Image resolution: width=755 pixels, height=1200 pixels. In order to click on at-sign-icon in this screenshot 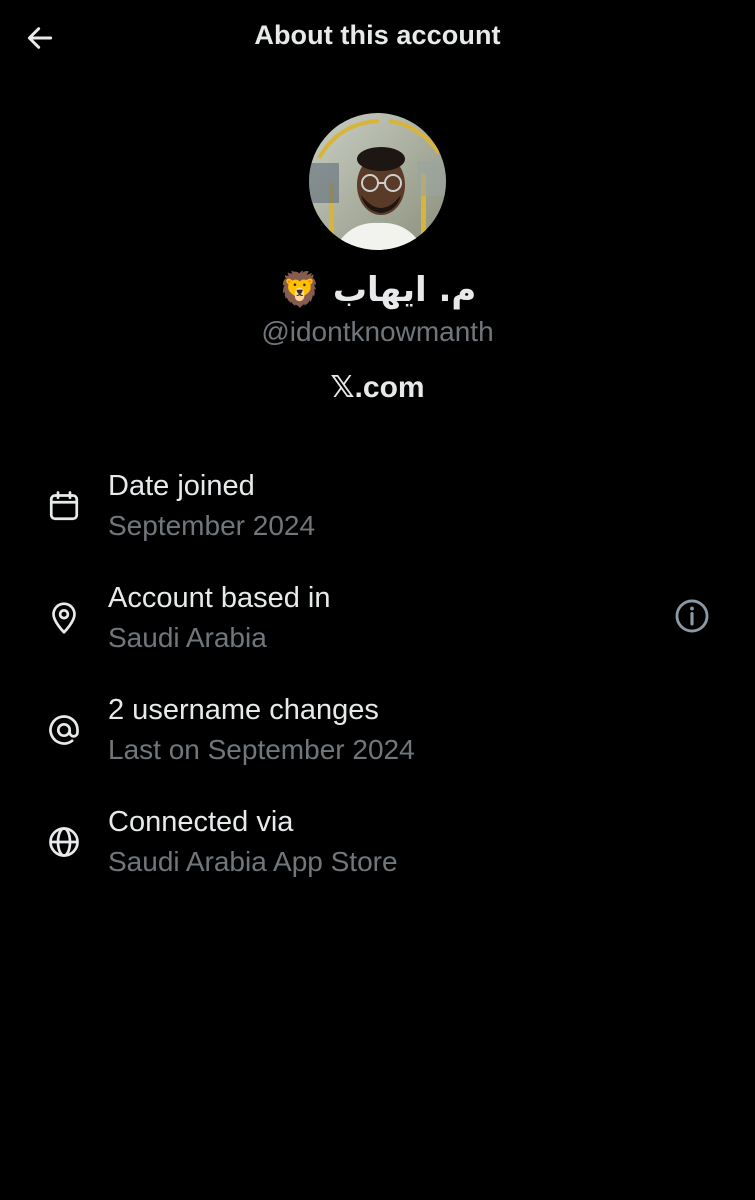, I will do `click(64, 730)`.